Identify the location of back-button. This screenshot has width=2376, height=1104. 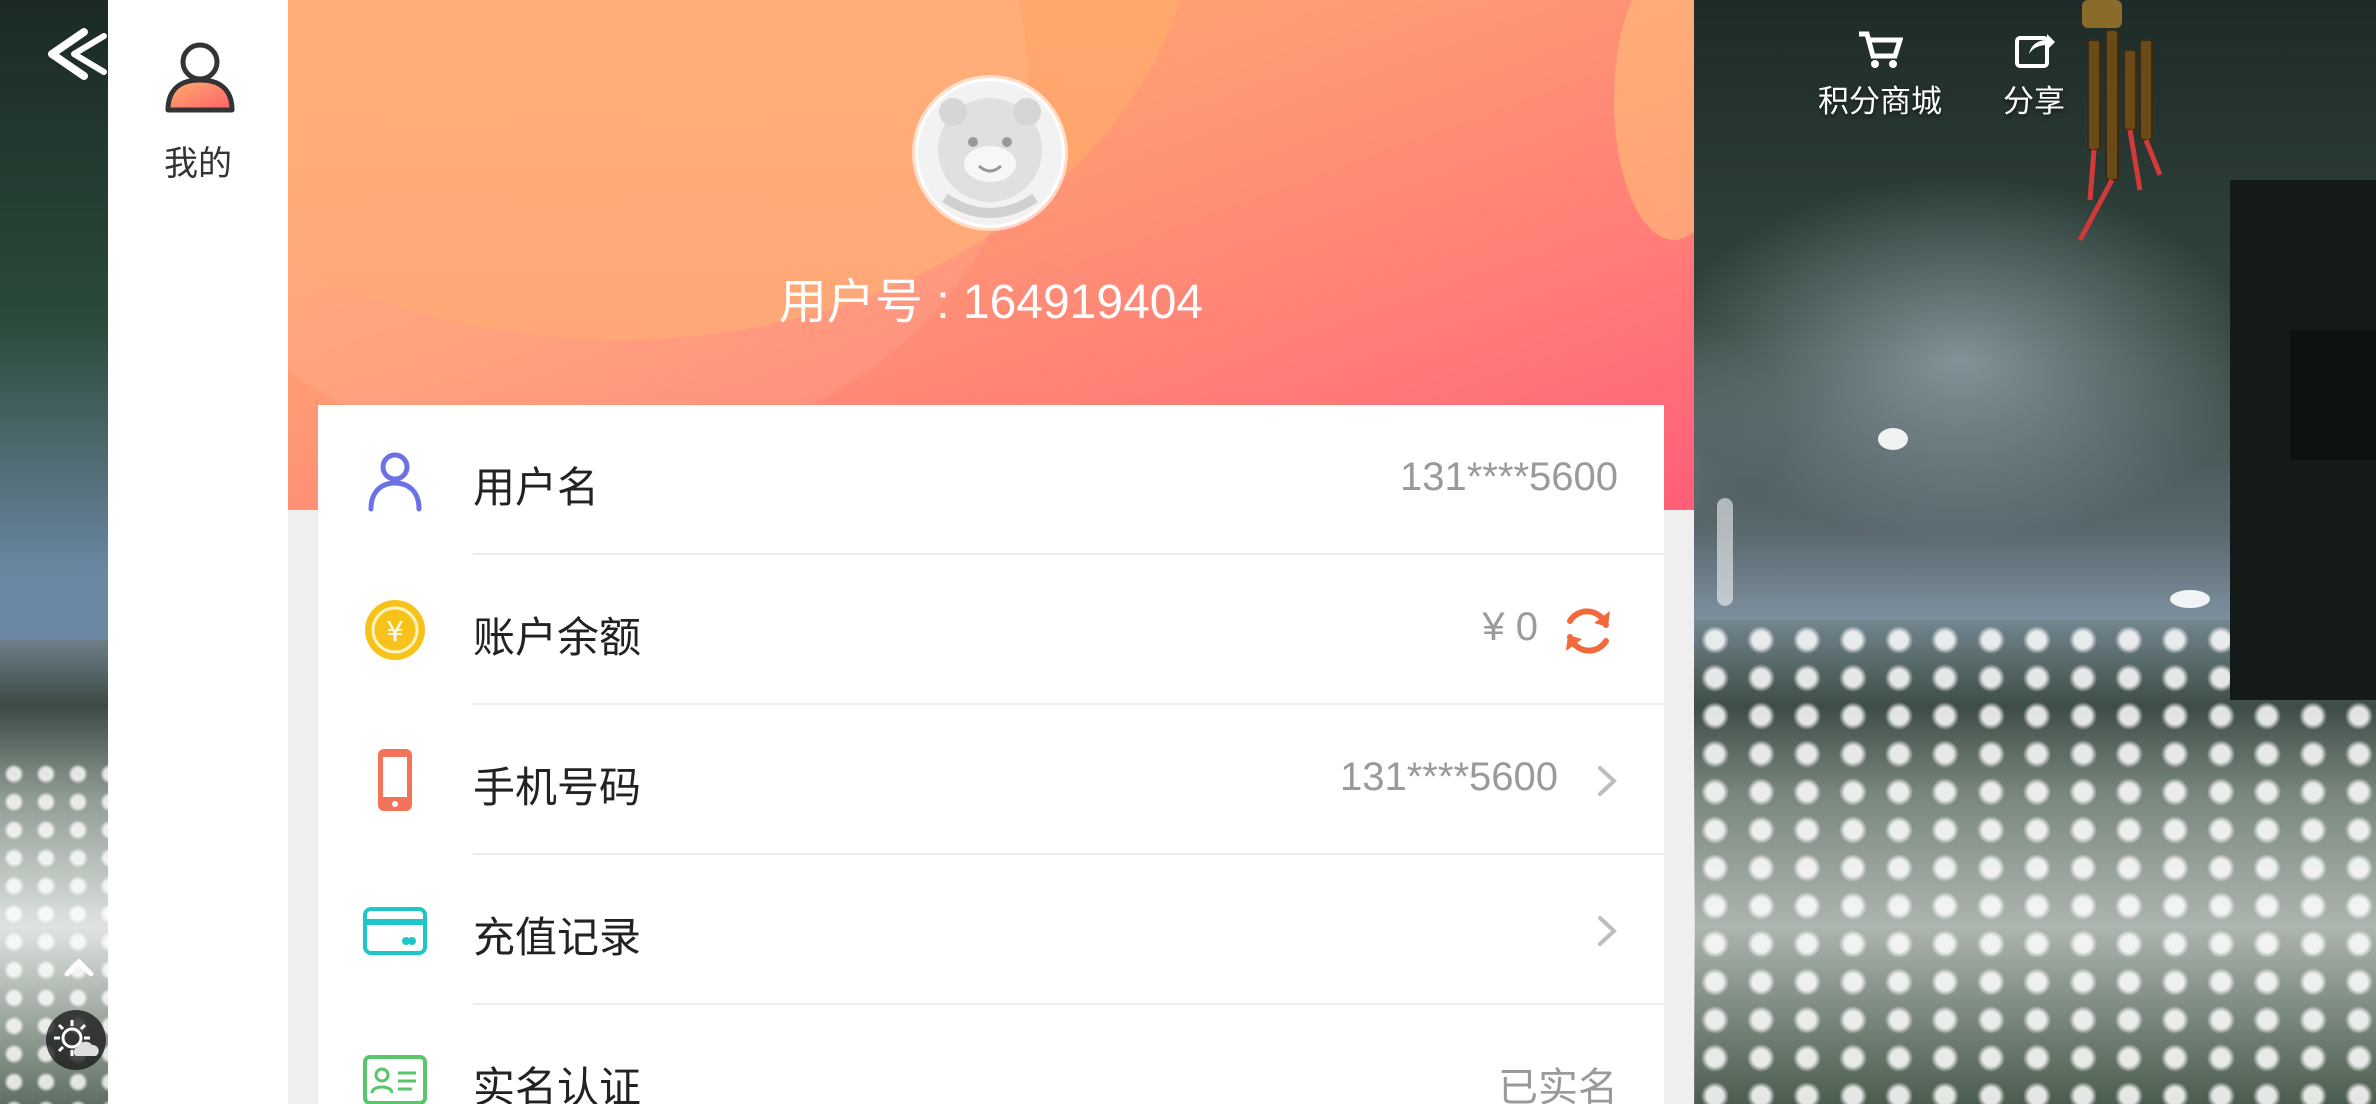
(77, 54).